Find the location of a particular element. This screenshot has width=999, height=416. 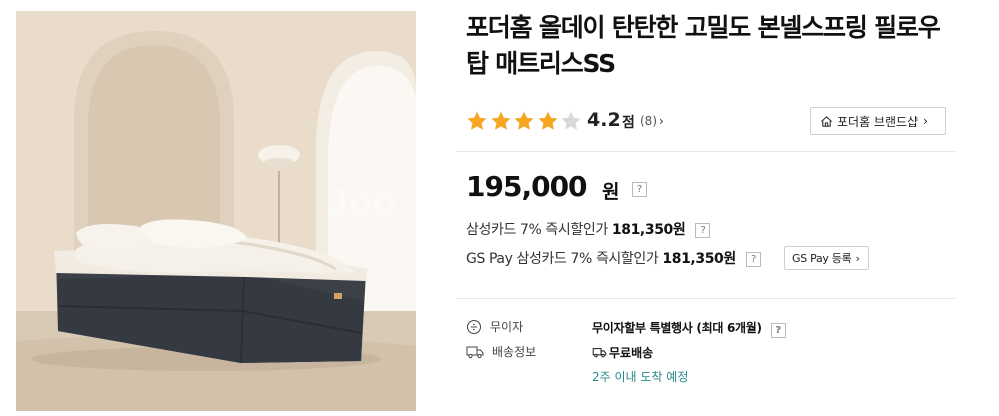

gspay-discount-label: GS Pay 삼성카드 7% 즉시할인가 is located at coordinates (562, 259).